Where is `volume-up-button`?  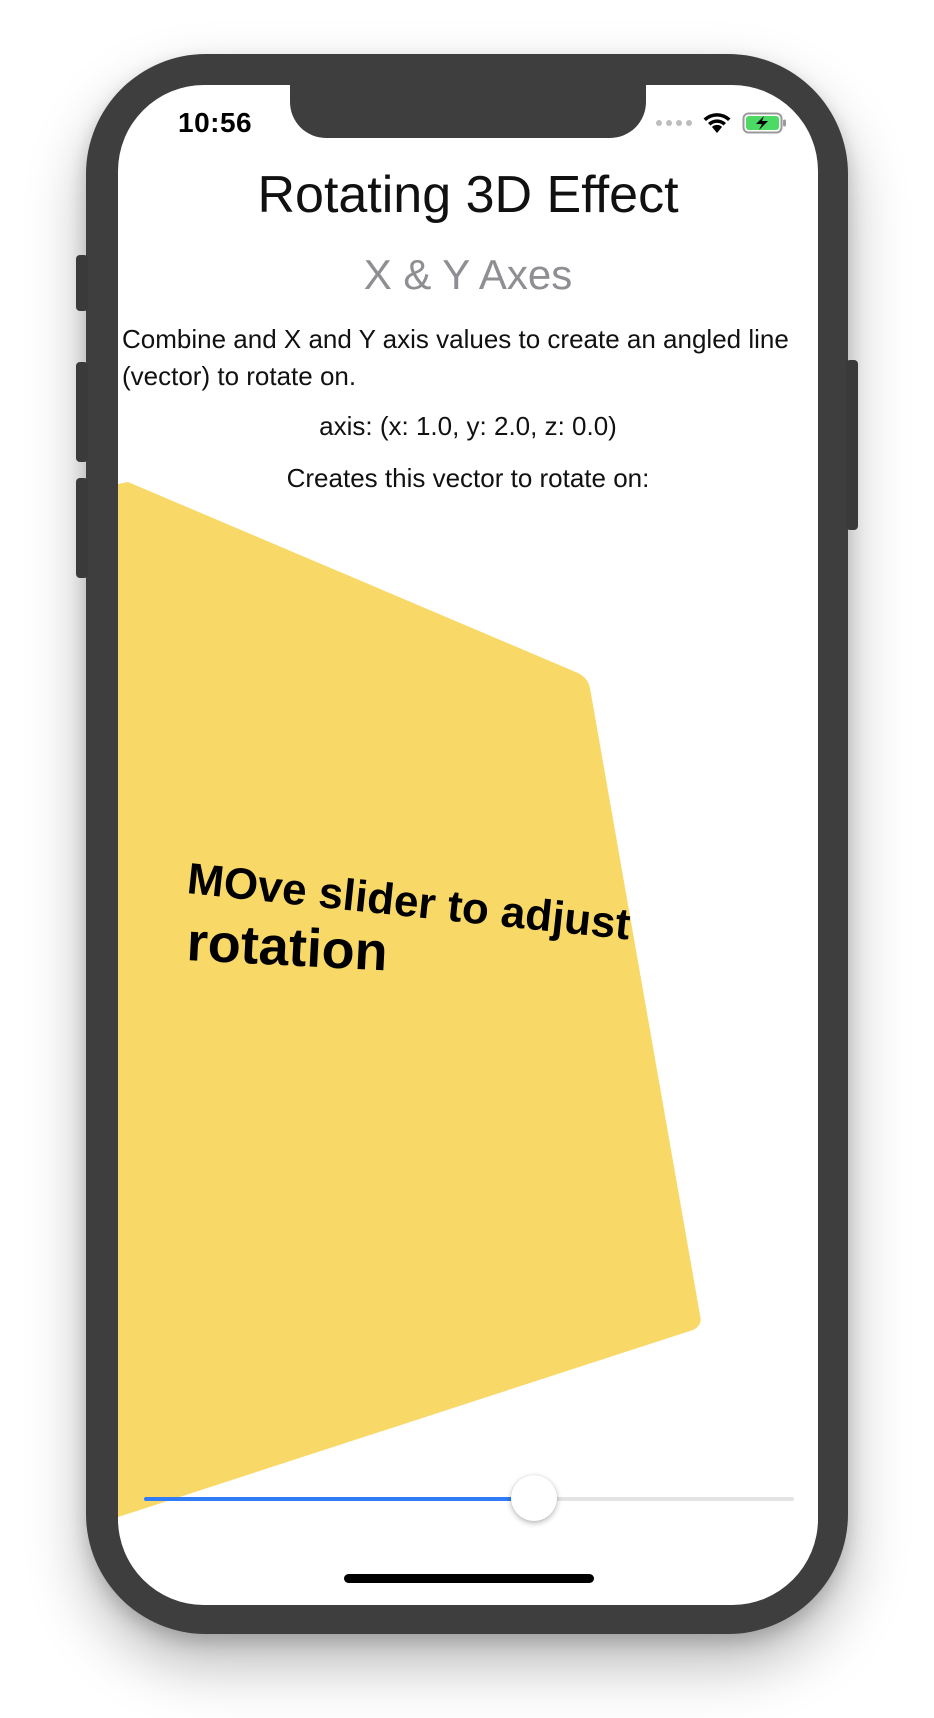 volume-up-button is located at coordinates (82, 412).